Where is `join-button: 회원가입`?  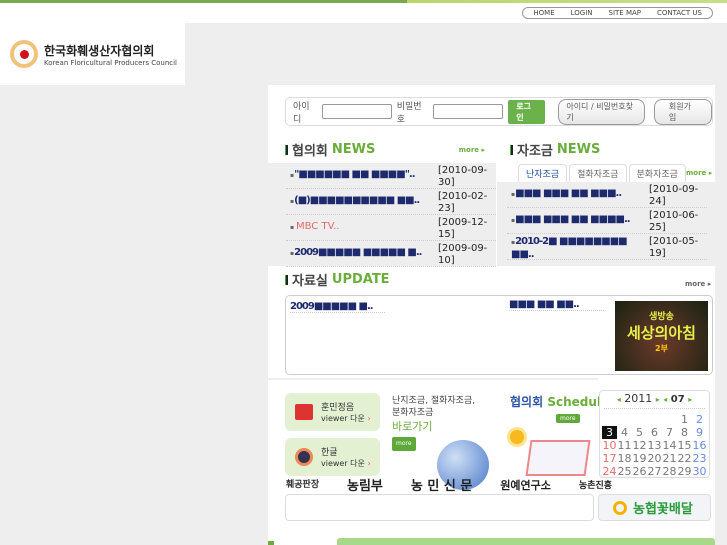 join-button: 회원가입 is located at coordinates (682, 111).